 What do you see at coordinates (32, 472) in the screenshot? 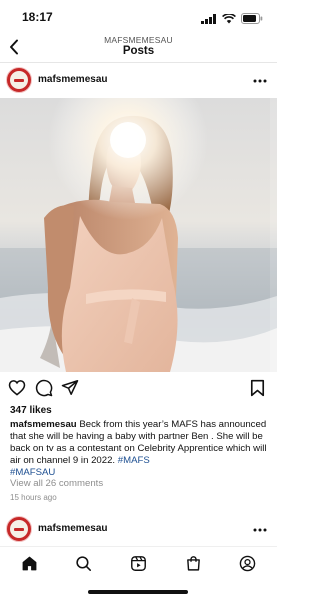
I see `hashtag-mafsau: #MAFSAU` at bounding box center [32, 472].